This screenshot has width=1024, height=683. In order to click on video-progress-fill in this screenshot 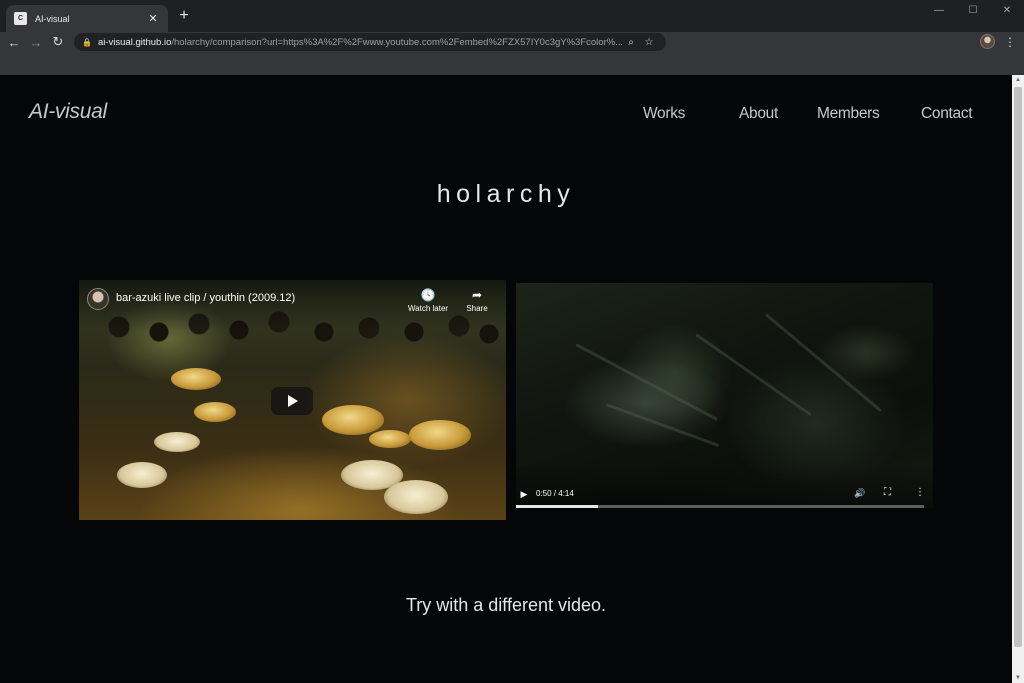, I will do `click(557, 506)`.